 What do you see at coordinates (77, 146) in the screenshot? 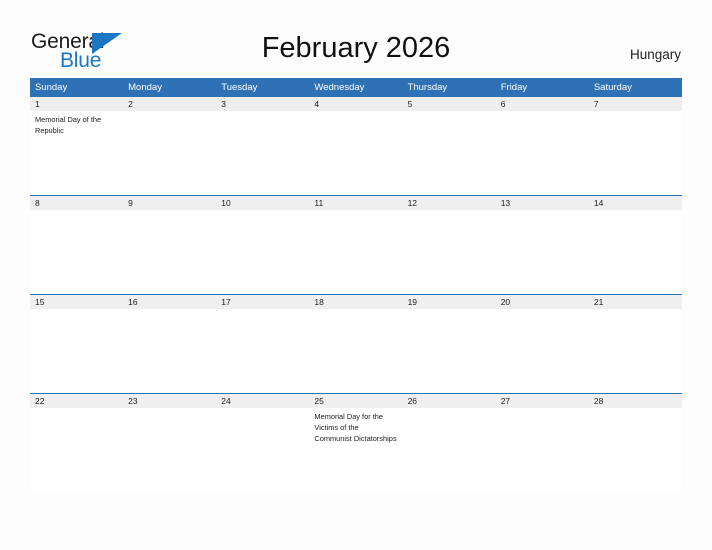
I see `calendar-day-cell: 1 Memorial Day of the Republic` at bounding box center [77, 146].